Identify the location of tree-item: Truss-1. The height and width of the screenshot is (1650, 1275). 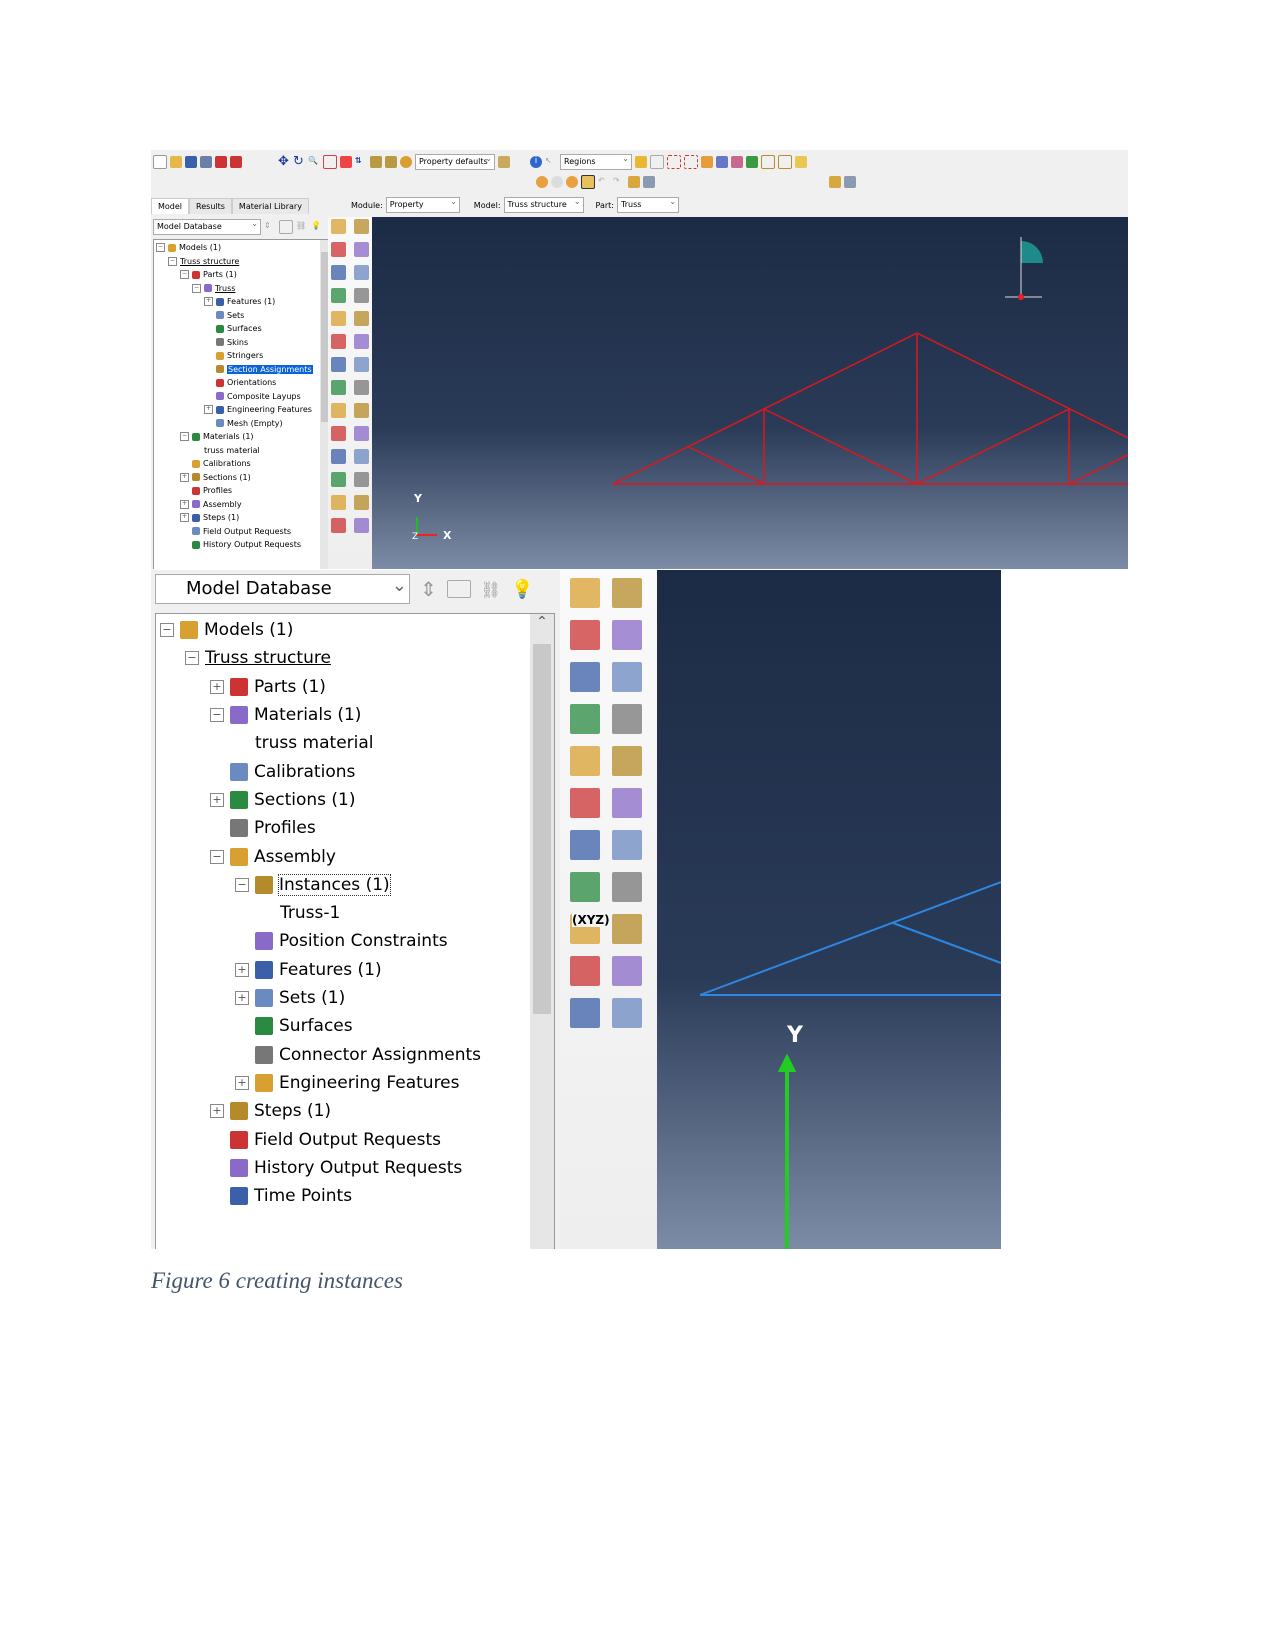
(300, 913).